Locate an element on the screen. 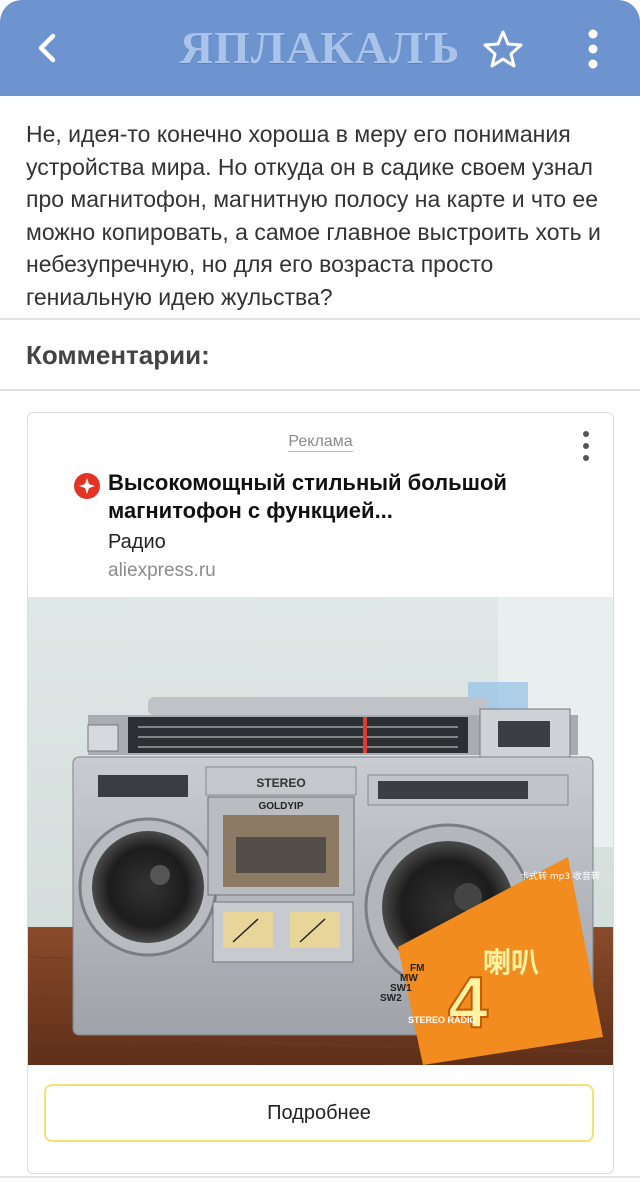  aliexpress-star-icon is located at coordinates (87, 486).